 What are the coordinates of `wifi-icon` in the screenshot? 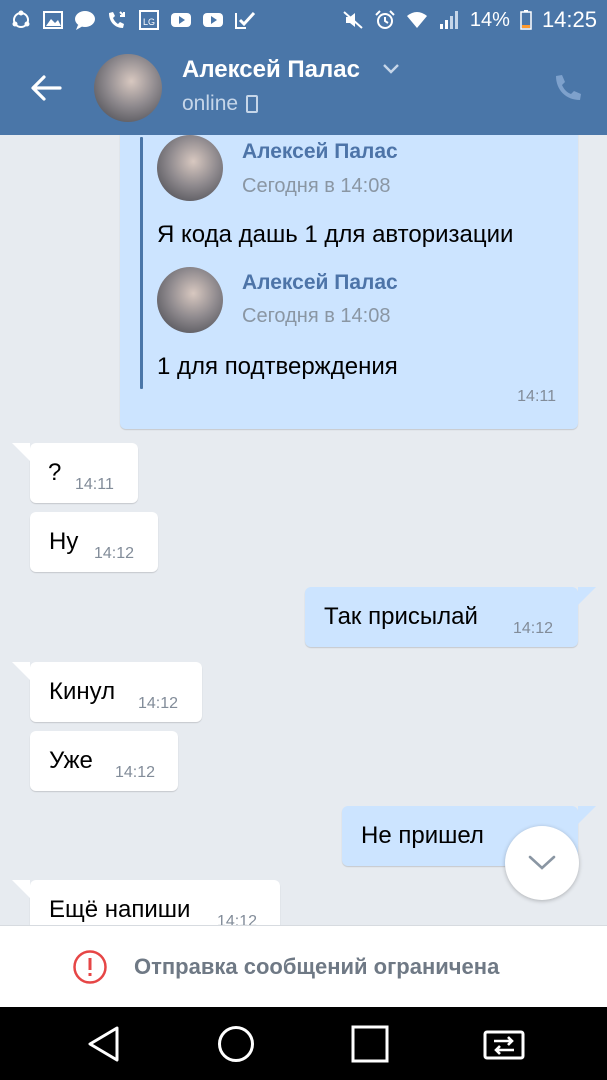 It's located at (417, 20).